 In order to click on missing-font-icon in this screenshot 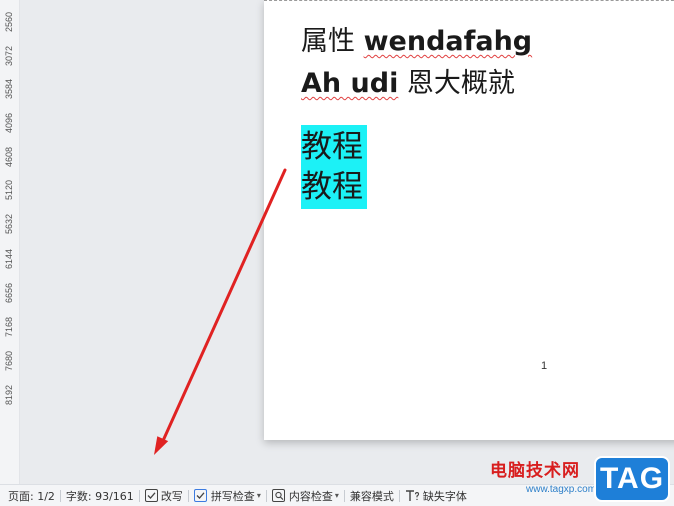, I will do `click(412, 495)`.